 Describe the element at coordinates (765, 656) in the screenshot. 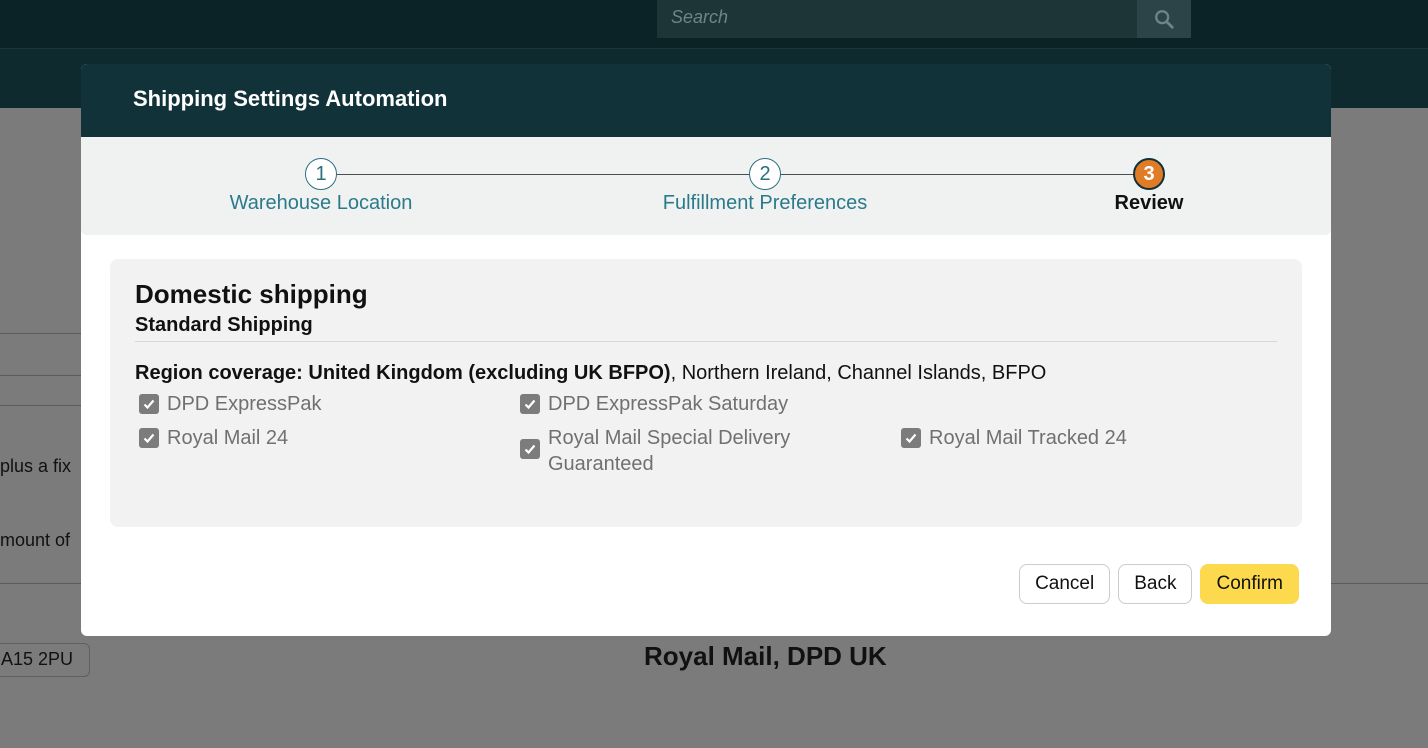

I see `carriers-summary: Royal Mail, DPD UK` at that location.